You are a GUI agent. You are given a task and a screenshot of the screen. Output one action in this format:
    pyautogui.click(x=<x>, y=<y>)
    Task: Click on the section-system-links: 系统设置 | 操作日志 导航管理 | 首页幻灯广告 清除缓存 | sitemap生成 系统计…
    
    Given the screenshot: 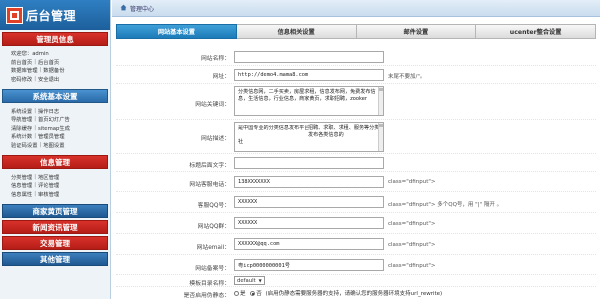 What is the action you would take?
    pyautogui.click(x=40, y=128)
    